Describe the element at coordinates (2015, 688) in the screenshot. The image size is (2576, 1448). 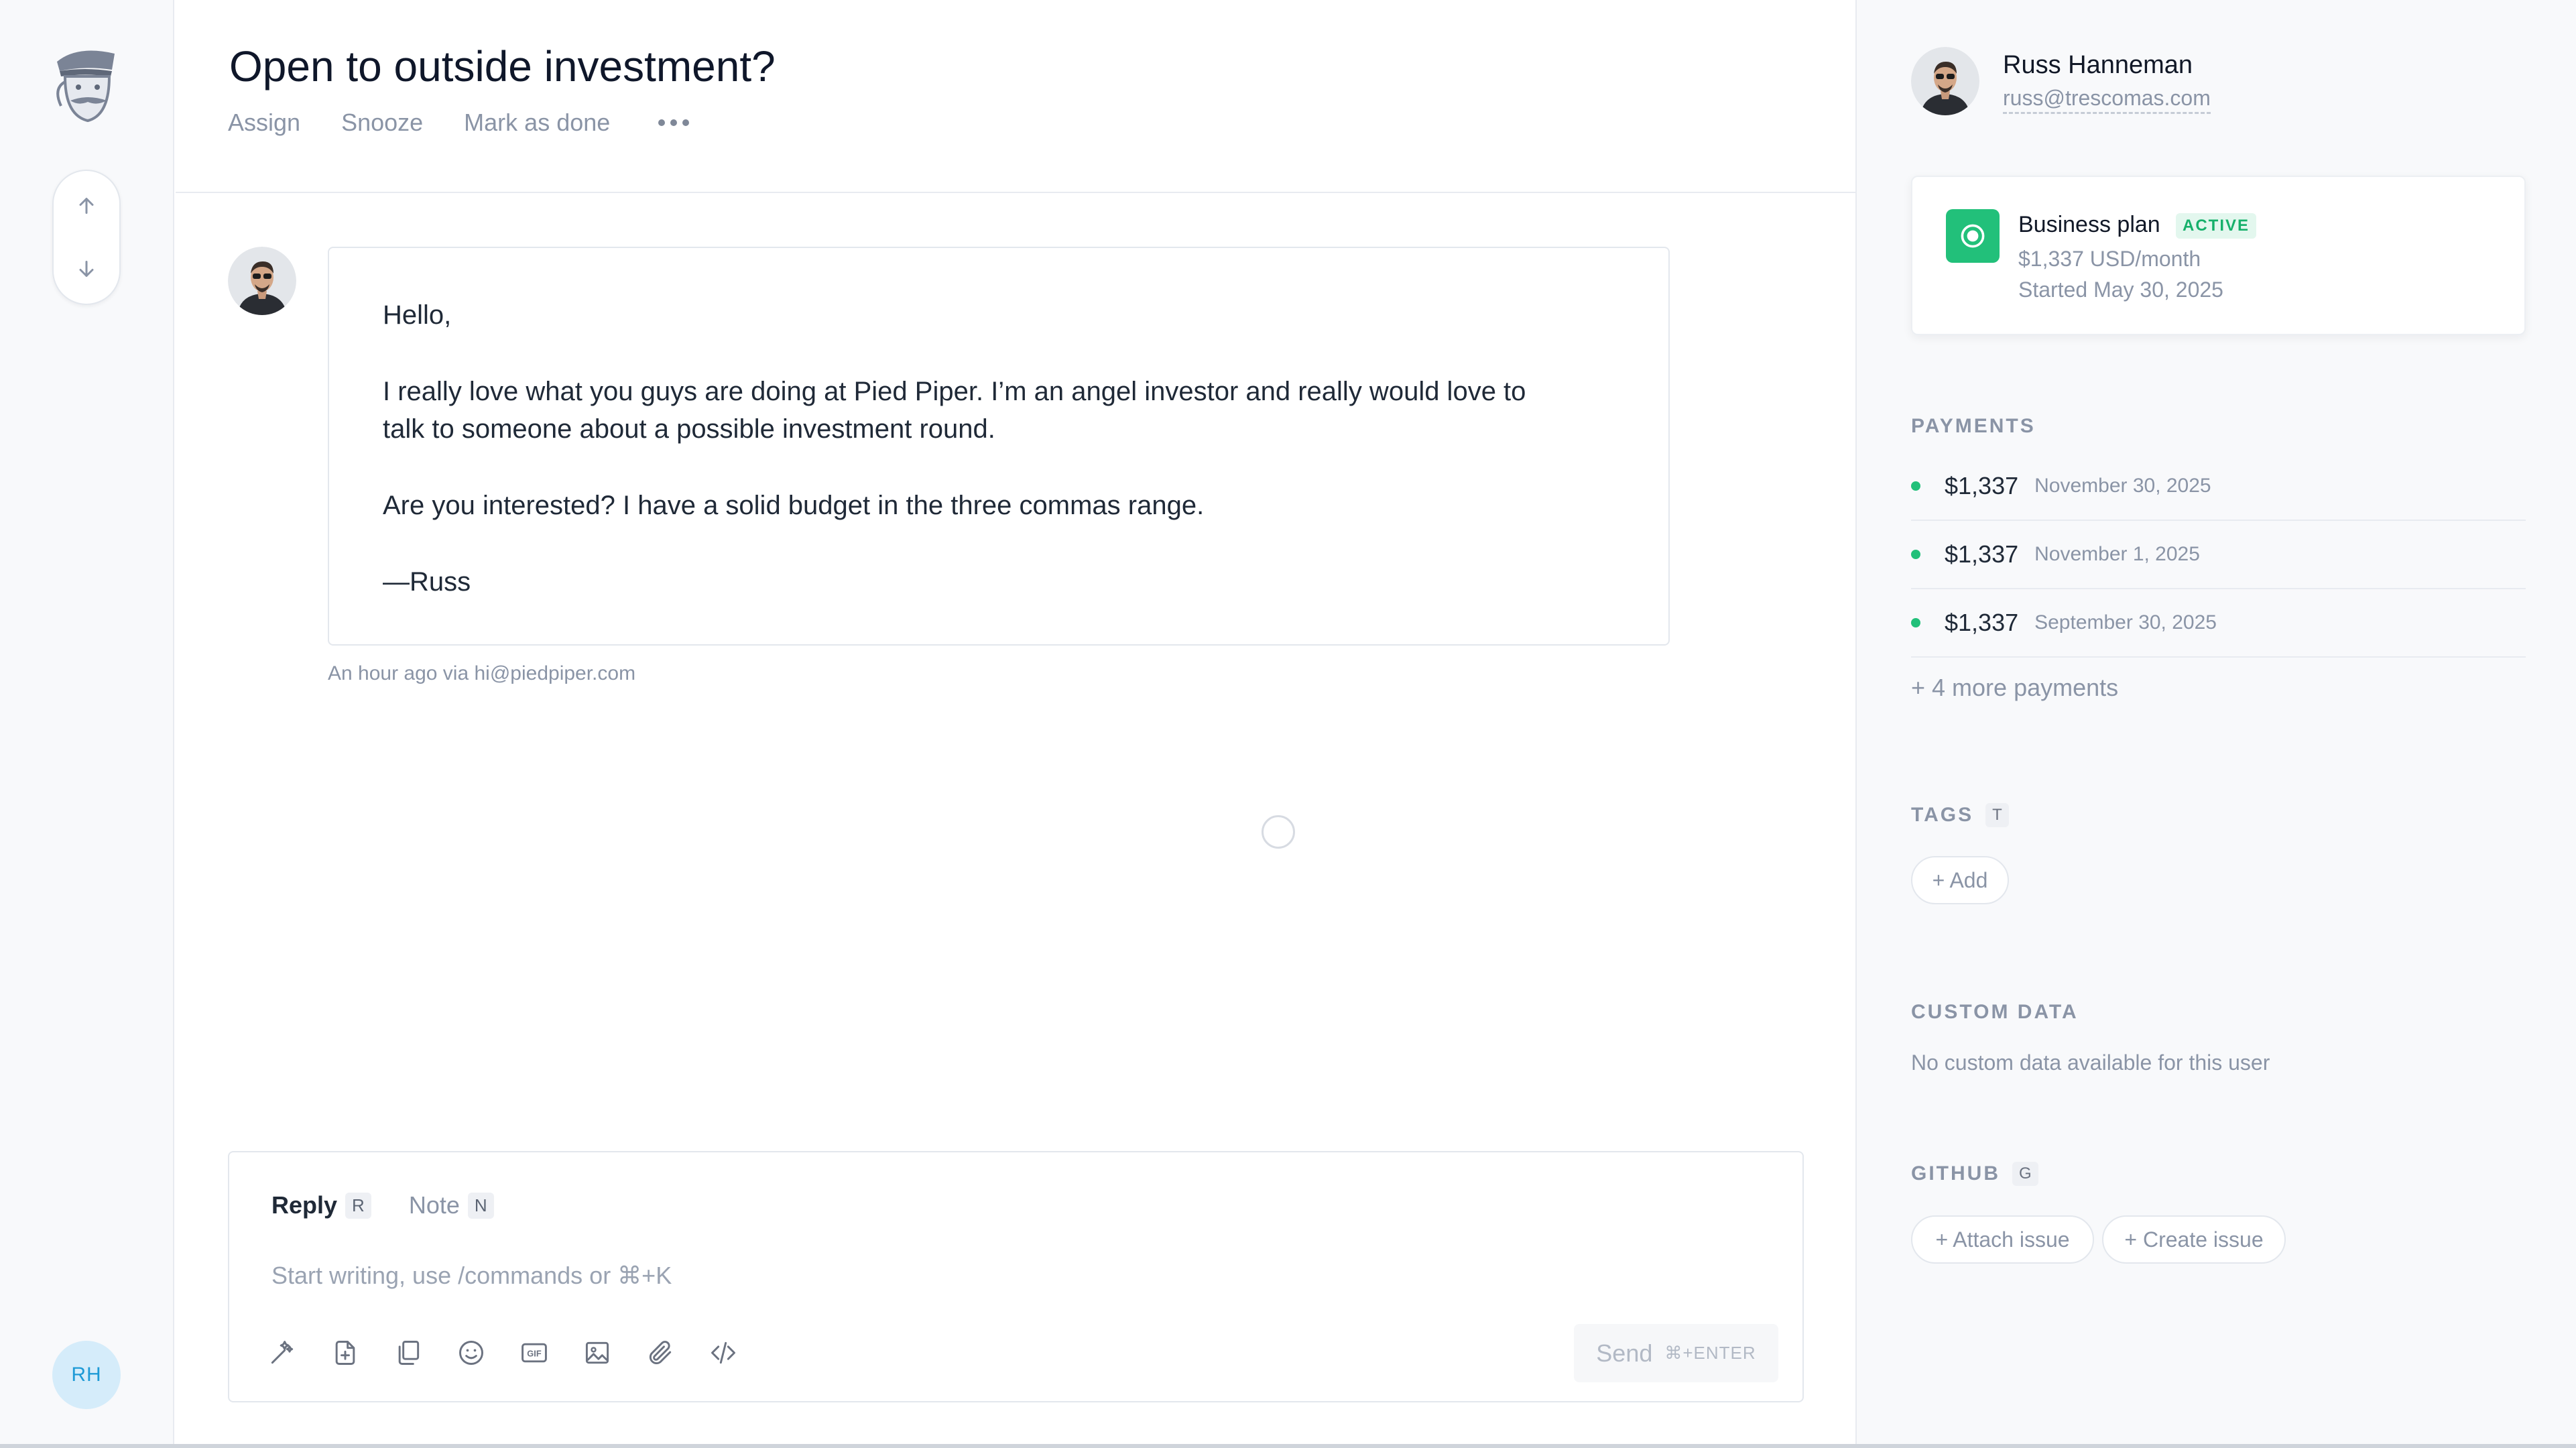
I see `more-payments-link: + 4 more payments` at that location.